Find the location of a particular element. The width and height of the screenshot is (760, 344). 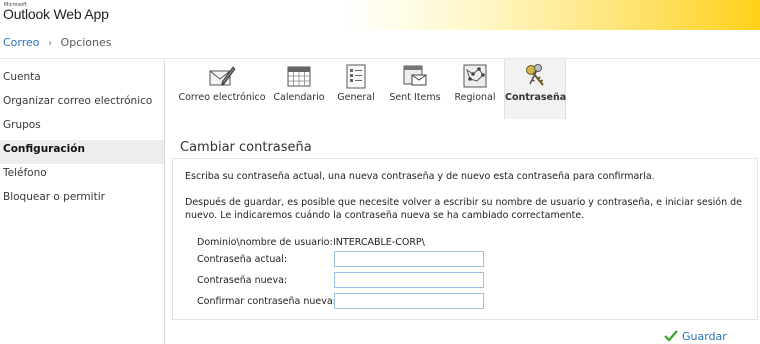

tab-calendar: Calendario is located at coordinates (299, 89).